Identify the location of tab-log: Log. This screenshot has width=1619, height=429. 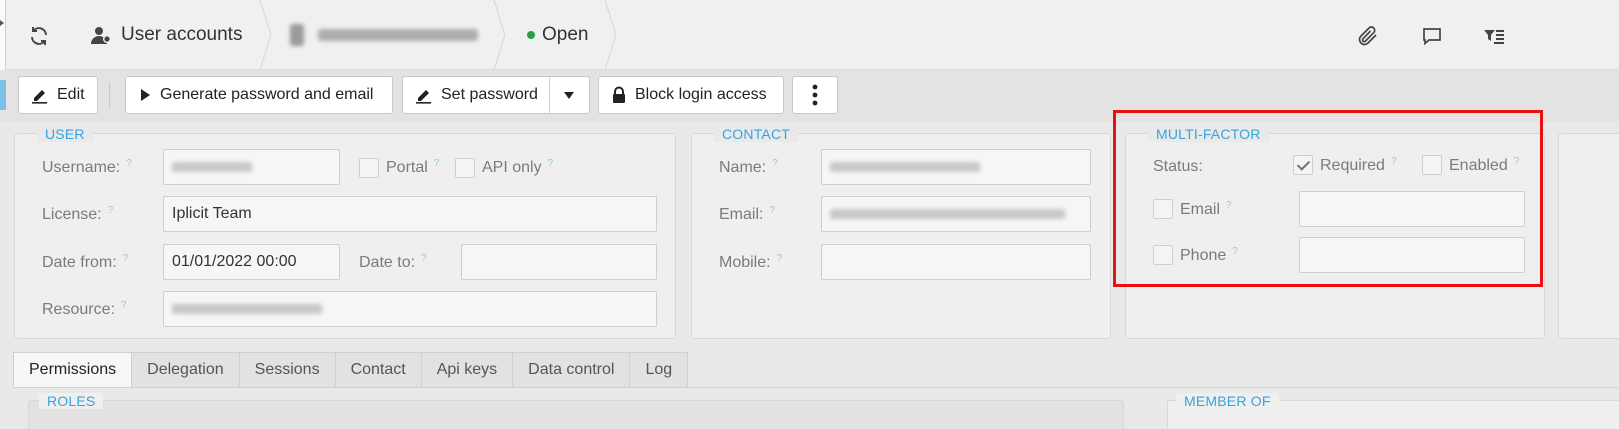
(659, 370).